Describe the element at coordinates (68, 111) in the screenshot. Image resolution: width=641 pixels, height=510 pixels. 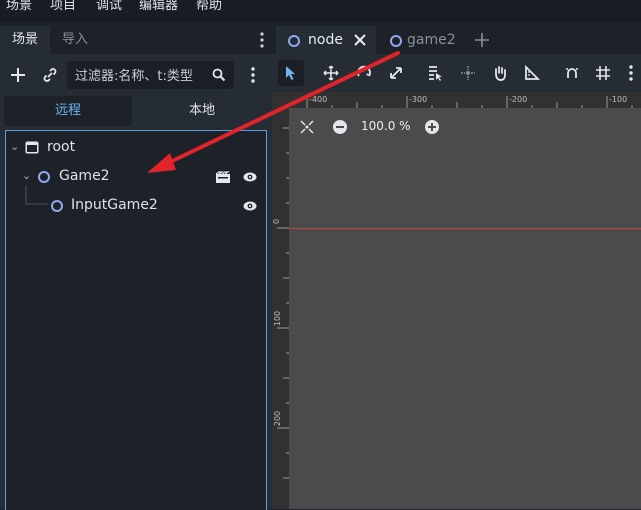
I see `remote-button: 远程` at that location.